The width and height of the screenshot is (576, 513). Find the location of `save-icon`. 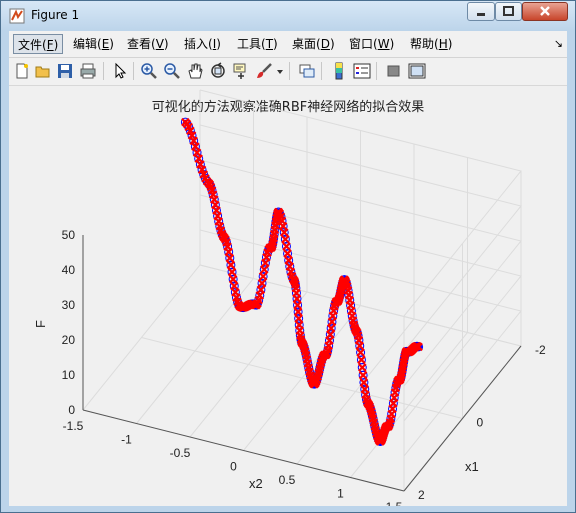

save-icon is located at coordinates (65, 71).